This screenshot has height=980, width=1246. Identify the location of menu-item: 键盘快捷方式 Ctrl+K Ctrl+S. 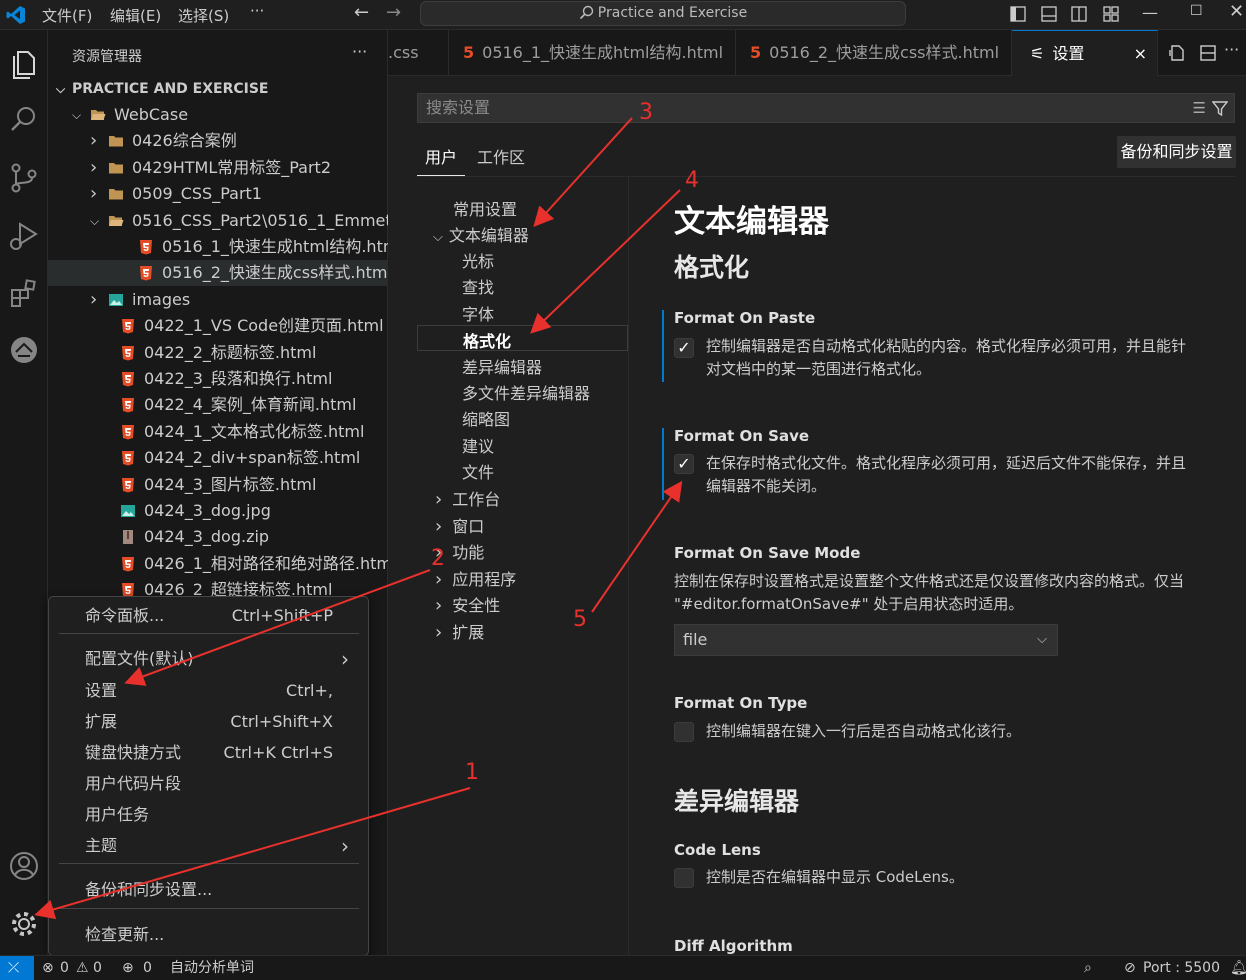
(209, 753).